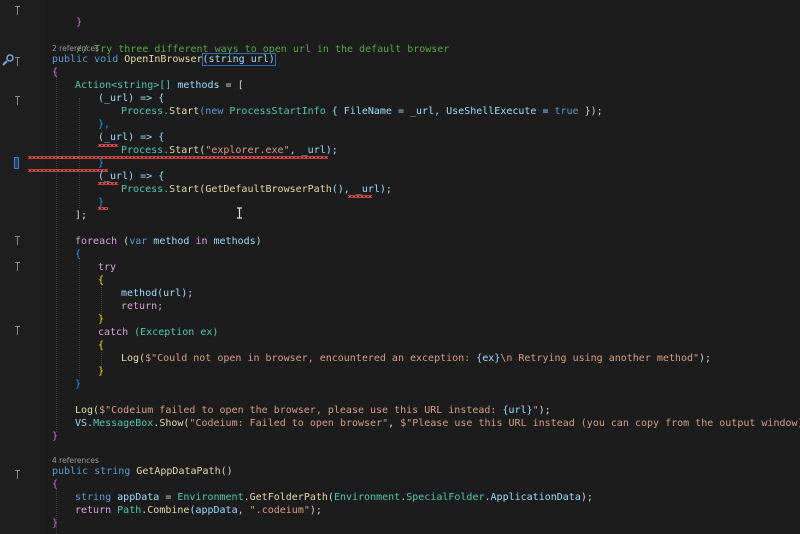 The width and height of the screenshot is (800, 534). I want to click on code-token: public string, so click(94, 471).